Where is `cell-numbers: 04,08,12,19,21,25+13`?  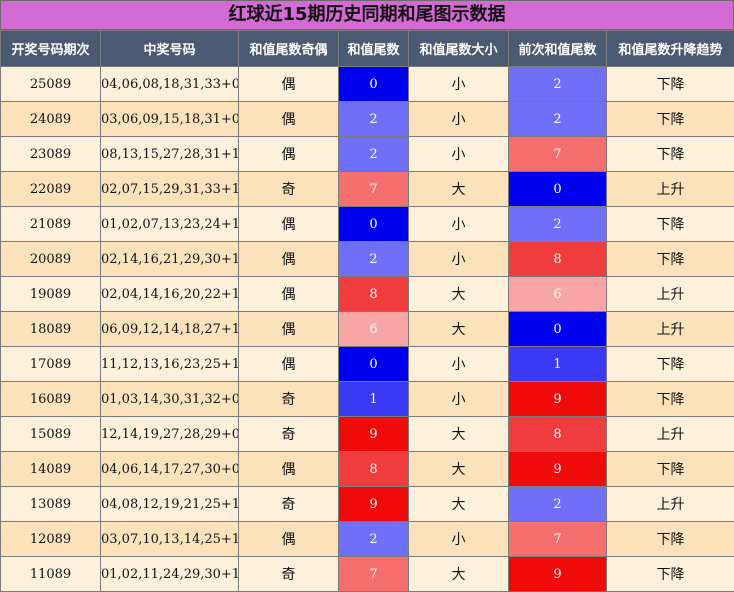
cell-numbers: 04,08,12,19,21,25+13 is located at coordinates (170, 504).